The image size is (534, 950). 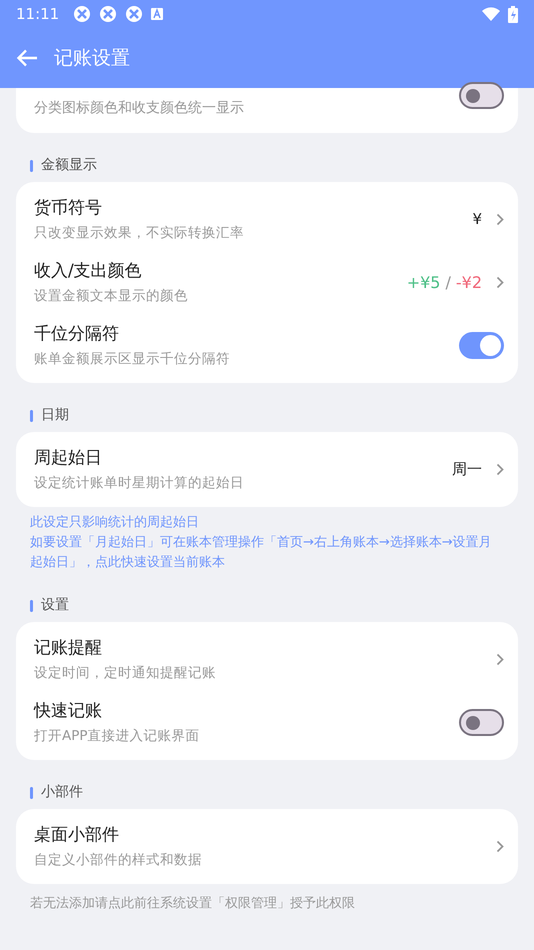 I want to click on footer-note: 若无法添加请点此前往系统设置「权限管理」授予此权限, so click(x=192, y=904).